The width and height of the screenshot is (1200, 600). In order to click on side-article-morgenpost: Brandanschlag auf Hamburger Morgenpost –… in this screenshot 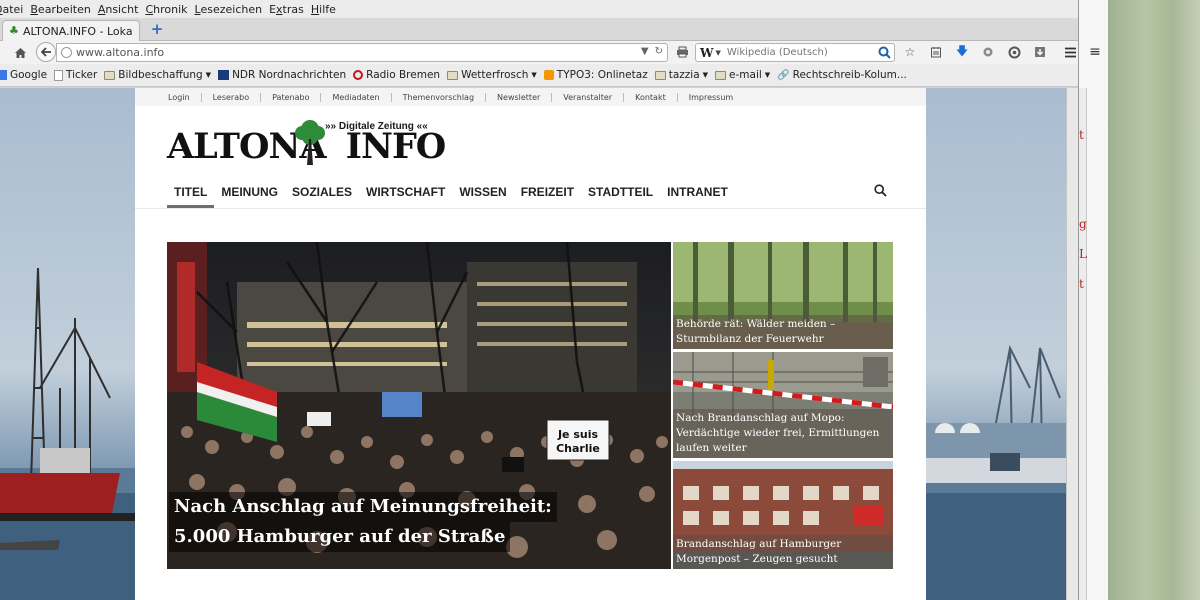, I will do `click(783, 515)`.